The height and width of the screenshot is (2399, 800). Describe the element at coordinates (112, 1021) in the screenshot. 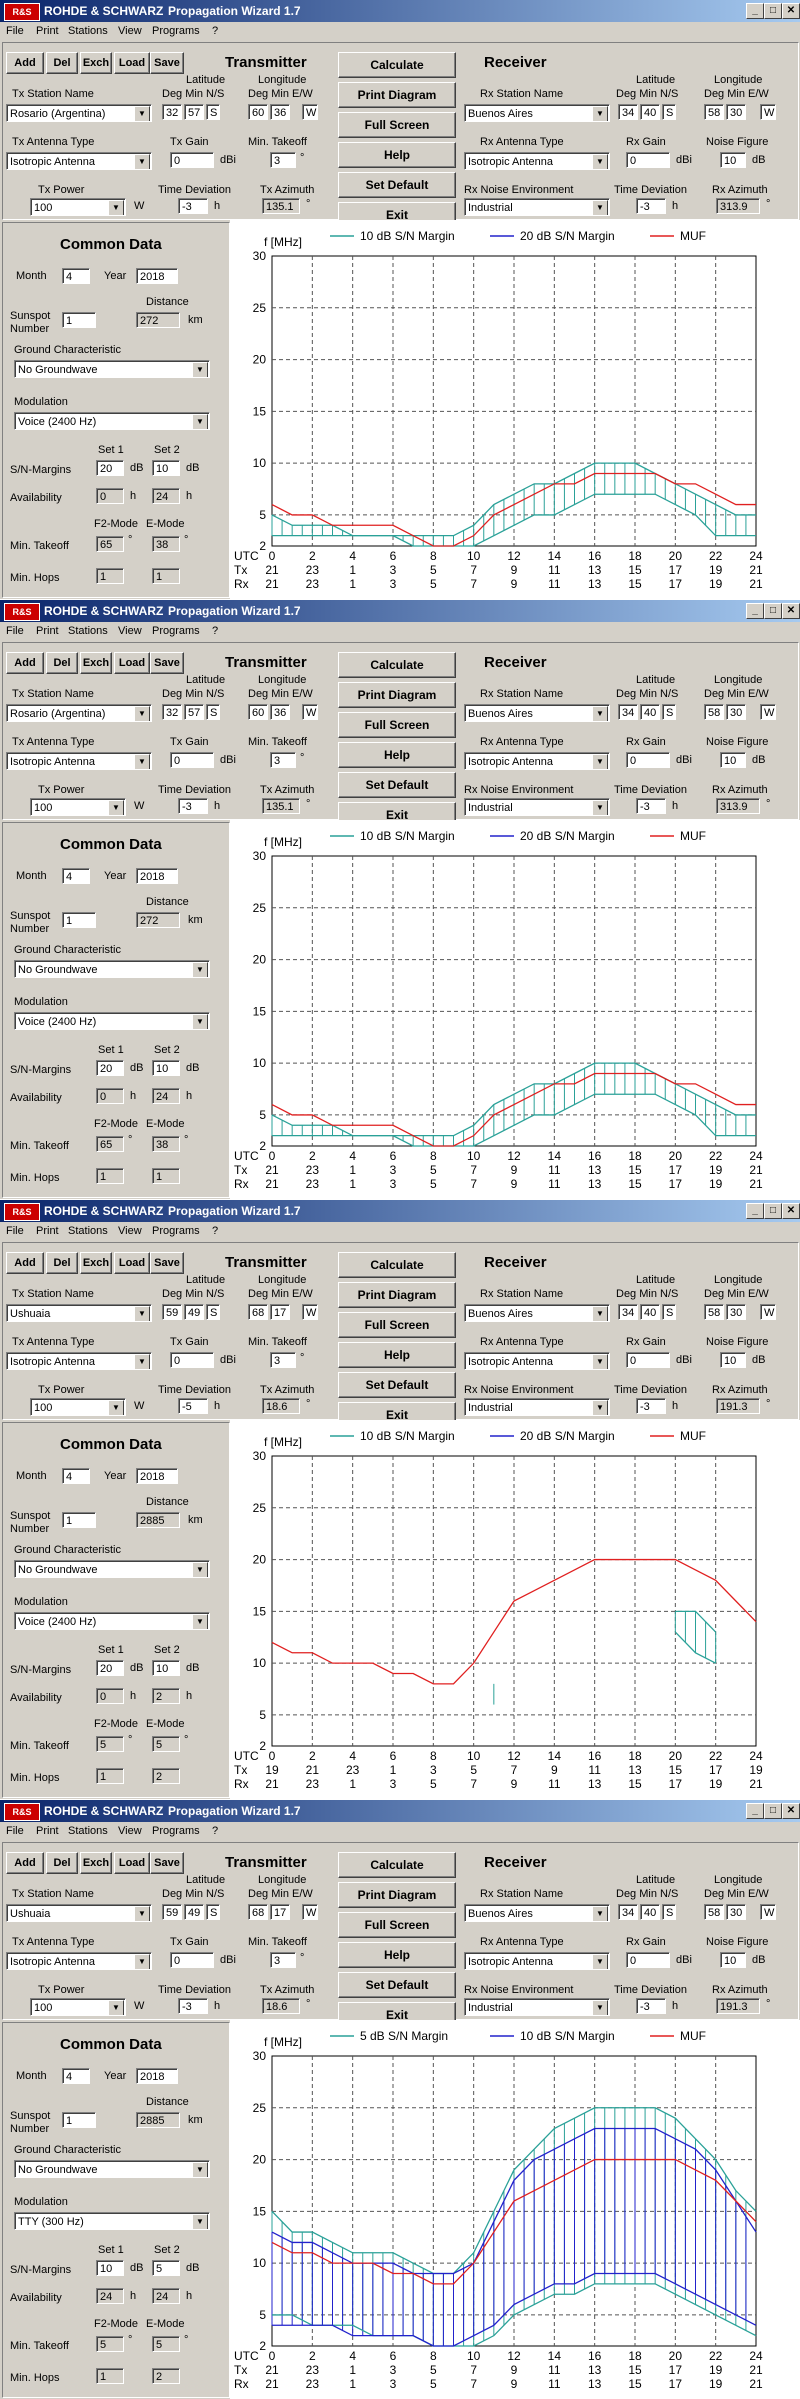

I see `modulation-select: Voice (2400 Hz) ▼` at that location.